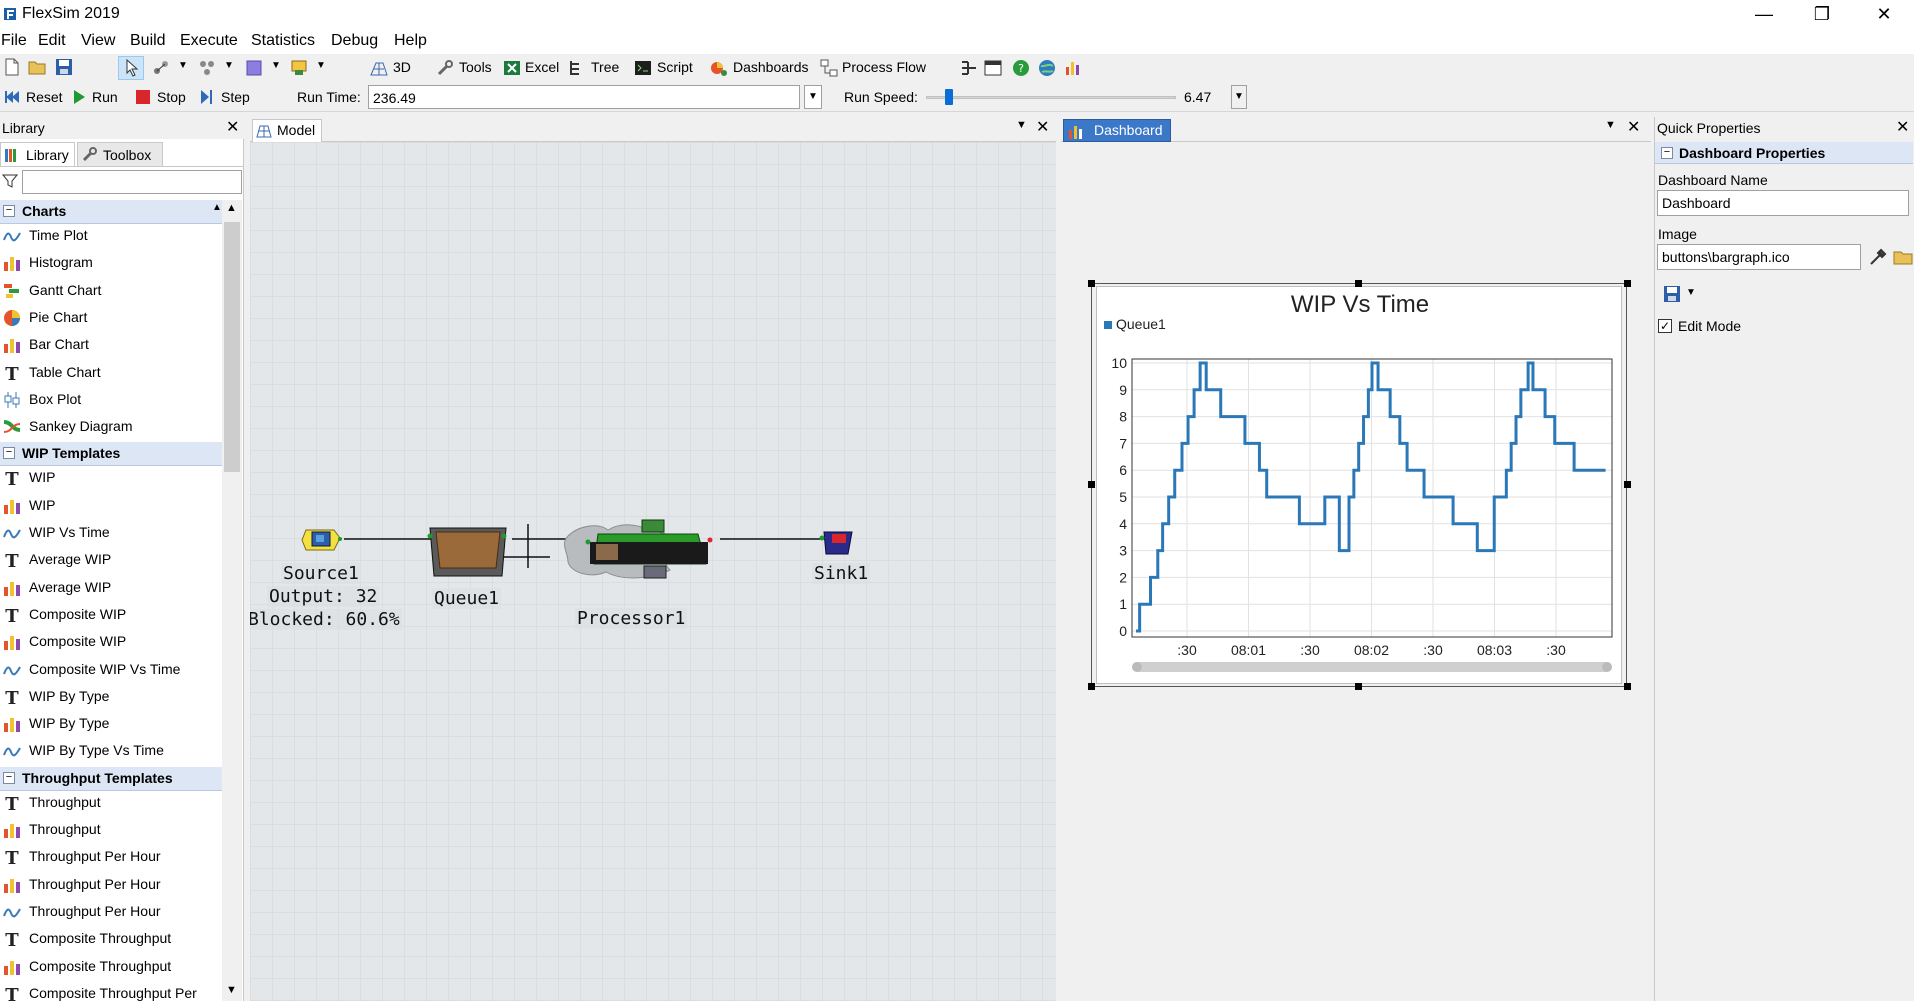  Describe the element at coordinates (1709, 326) in the screenshot. I see `edit-mode-label: Edit Mode` at that location.